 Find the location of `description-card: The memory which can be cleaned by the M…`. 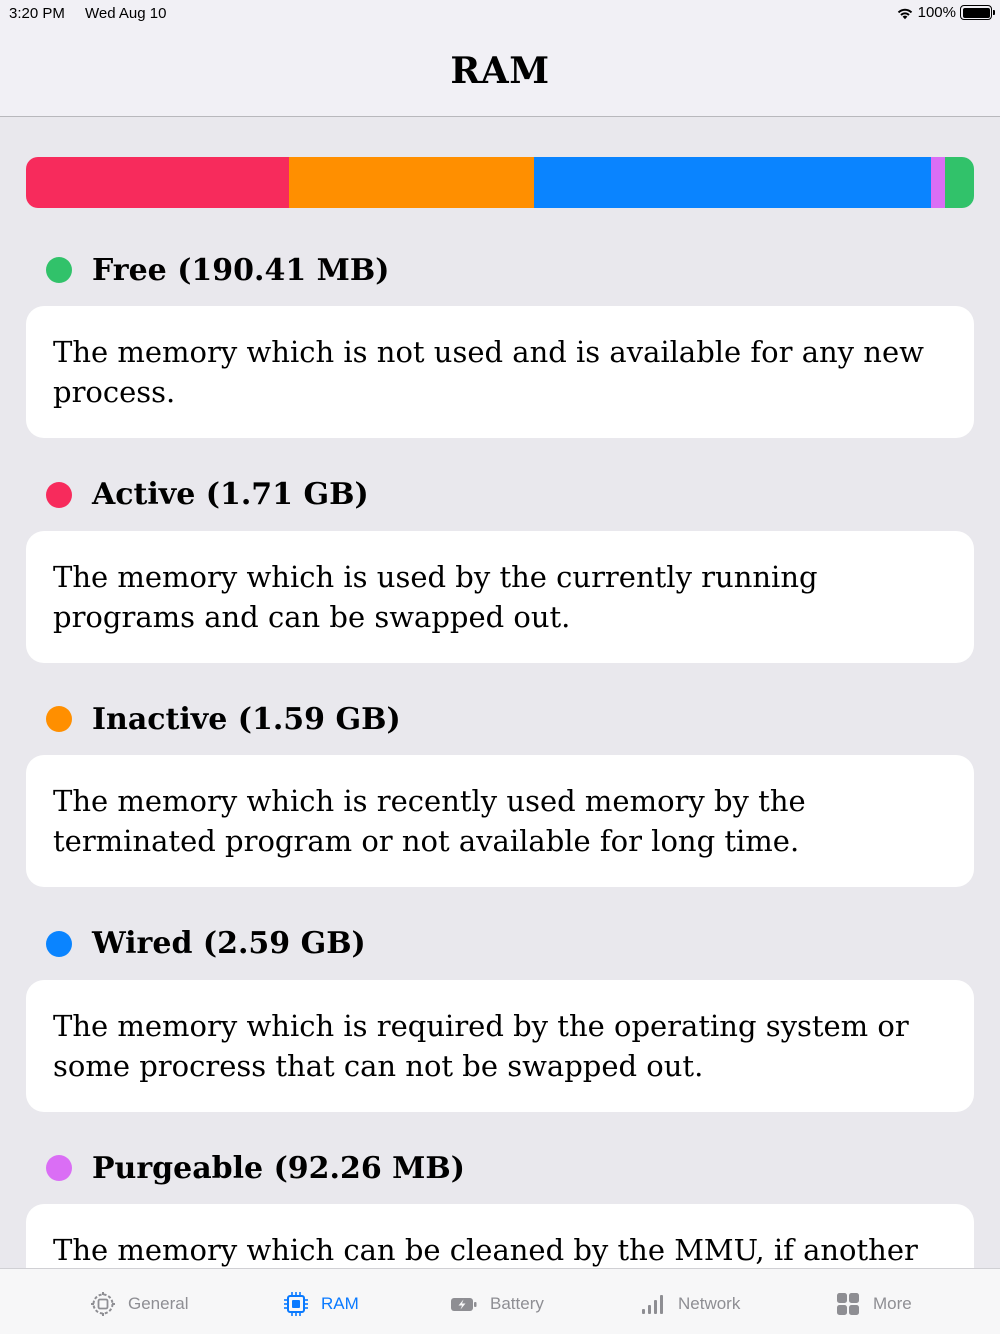

description-card: The memory which can be cleaned by the M… is located at coordinates (500, 1236).